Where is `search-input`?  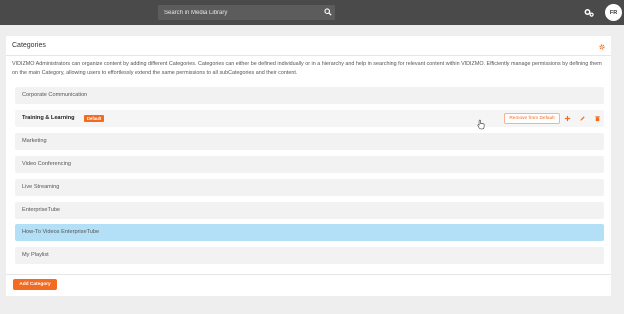
search-input is located at coordinates (238, 12).